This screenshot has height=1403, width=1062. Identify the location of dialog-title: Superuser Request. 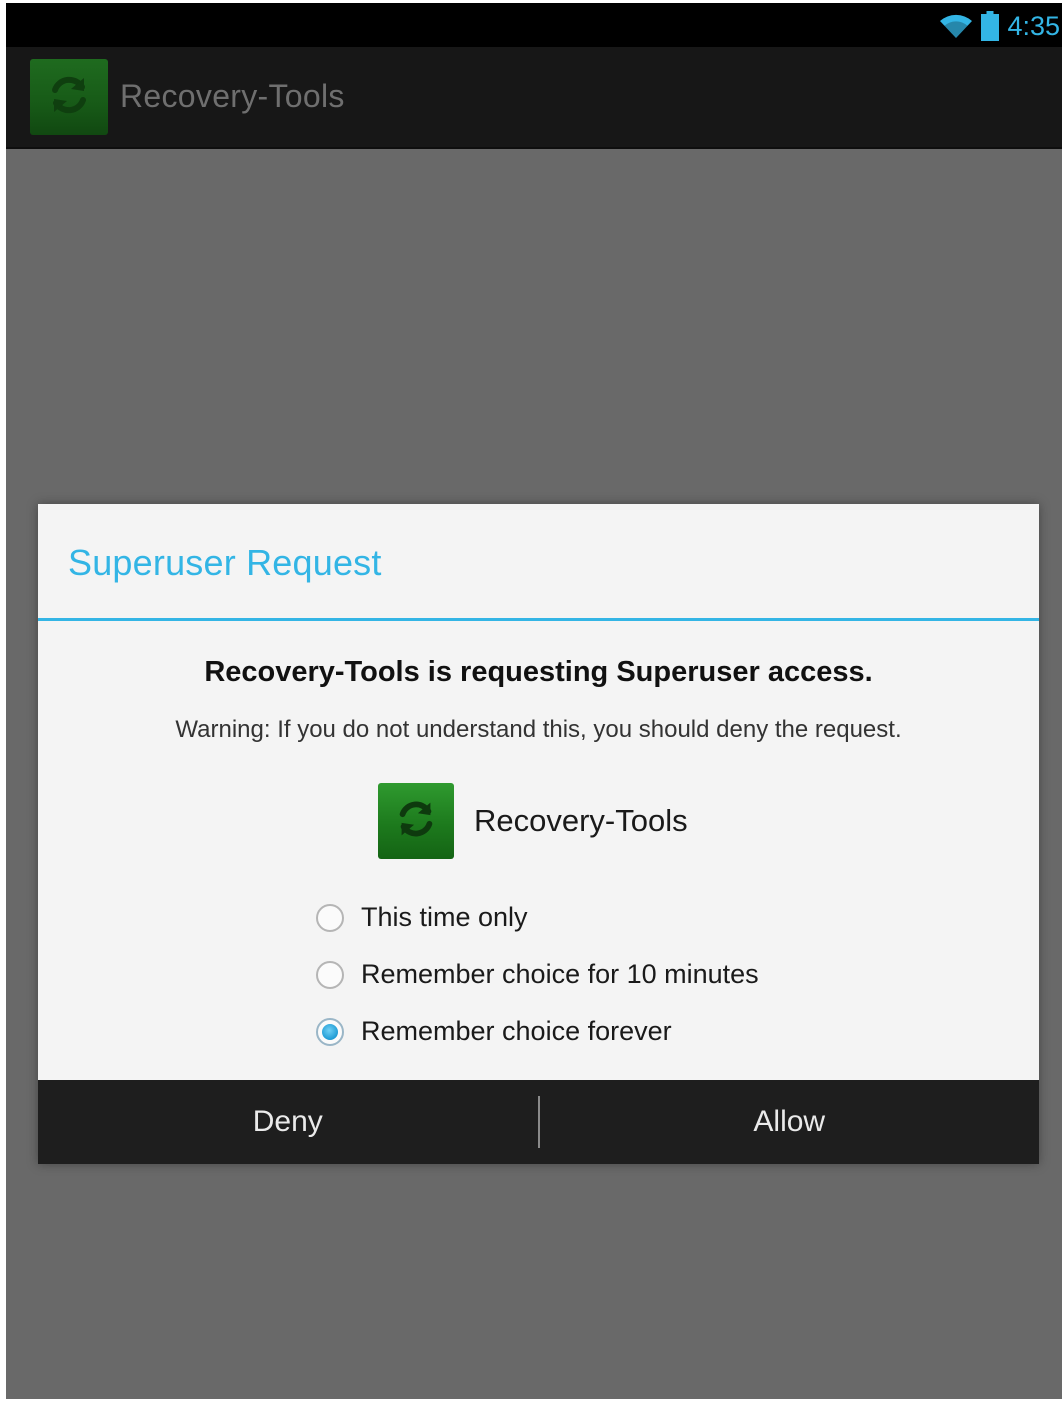
(225, 562).